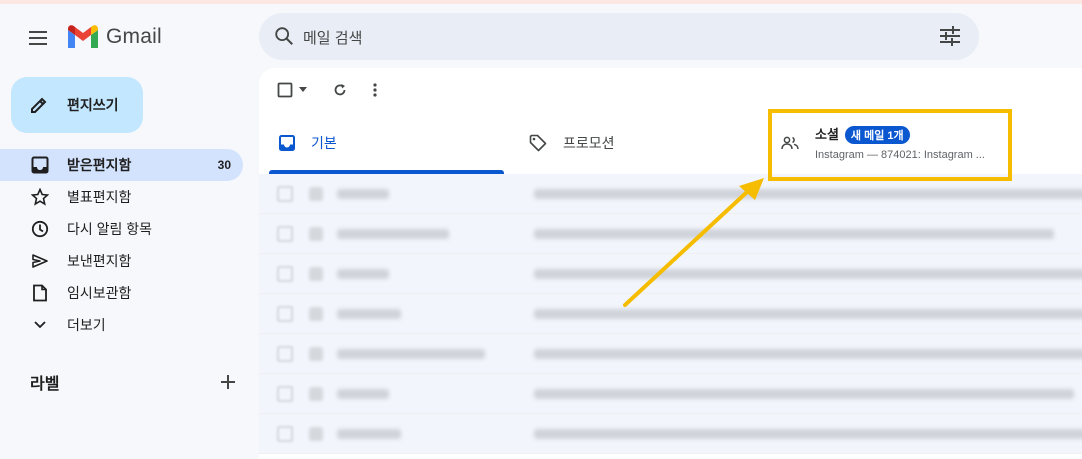 Image resolution: width=1082 pixels, height=459 pixels. I want to click on more-options-button, so click(375, 90).